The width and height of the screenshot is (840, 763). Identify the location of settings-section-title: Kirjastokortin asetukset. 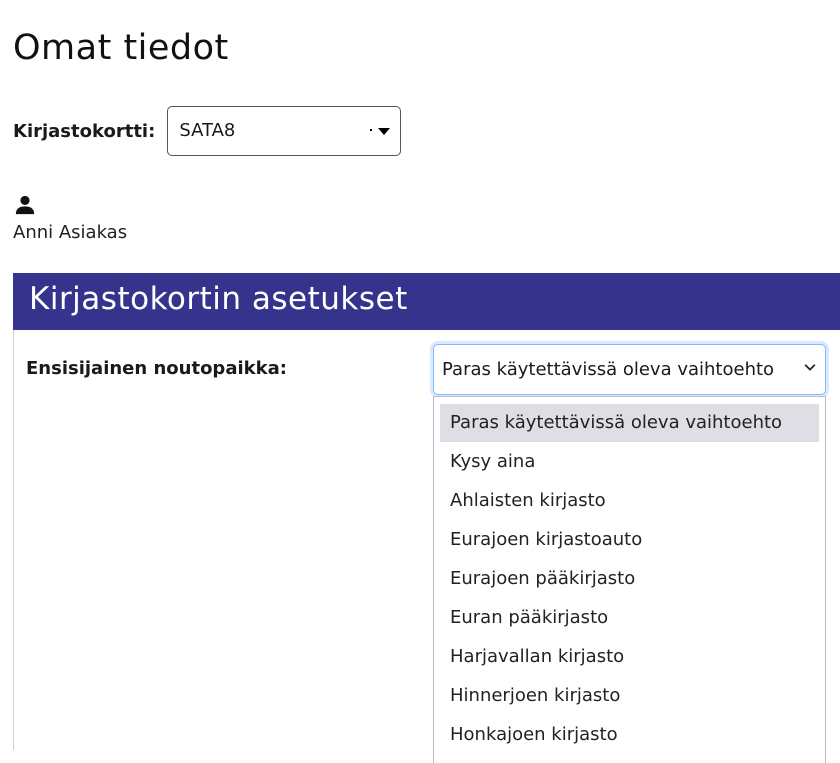
(218, 299).